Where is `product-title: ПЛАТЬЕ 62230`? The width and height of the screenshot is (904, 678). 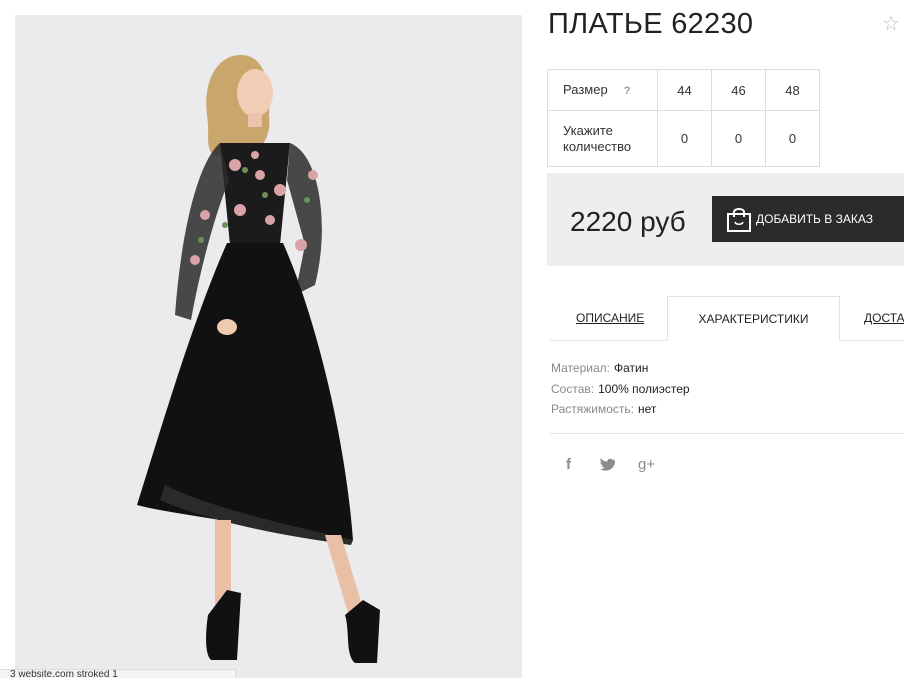
product-title: ПЛАТЬЕ 62230 is located at coordinates (651, 24).